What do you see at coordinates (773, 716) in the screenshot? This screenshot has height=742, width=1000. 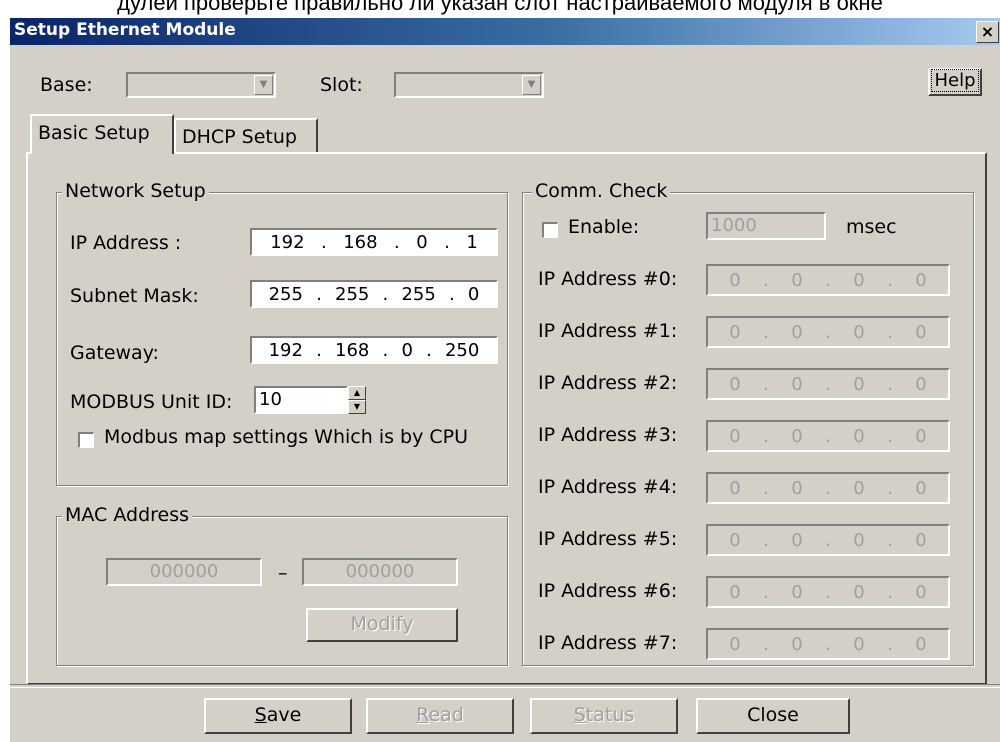 I see `close-button: Close` at bounding box center [773, 716].